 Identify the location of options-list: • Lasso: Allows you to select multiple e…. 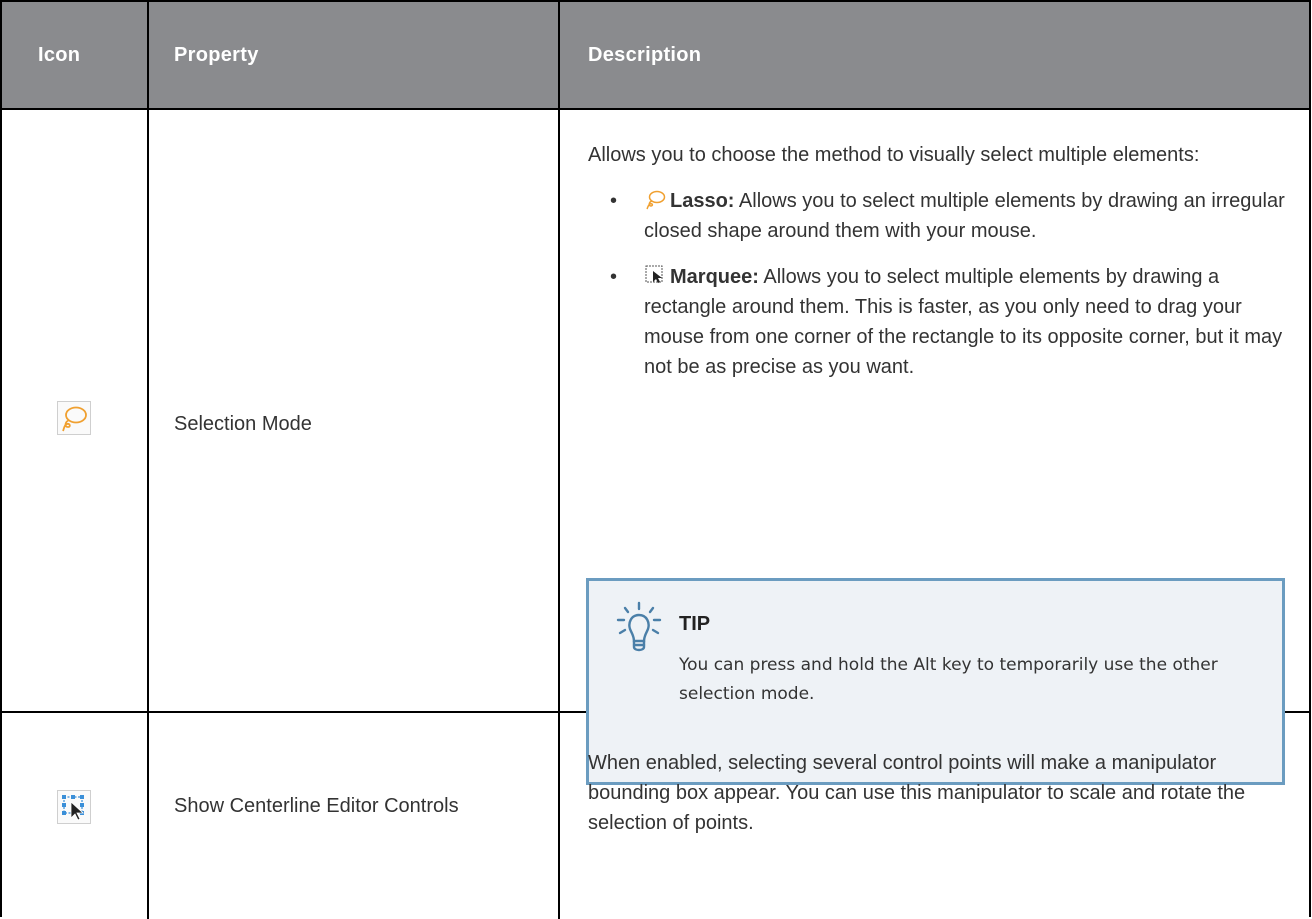
(938, 284).